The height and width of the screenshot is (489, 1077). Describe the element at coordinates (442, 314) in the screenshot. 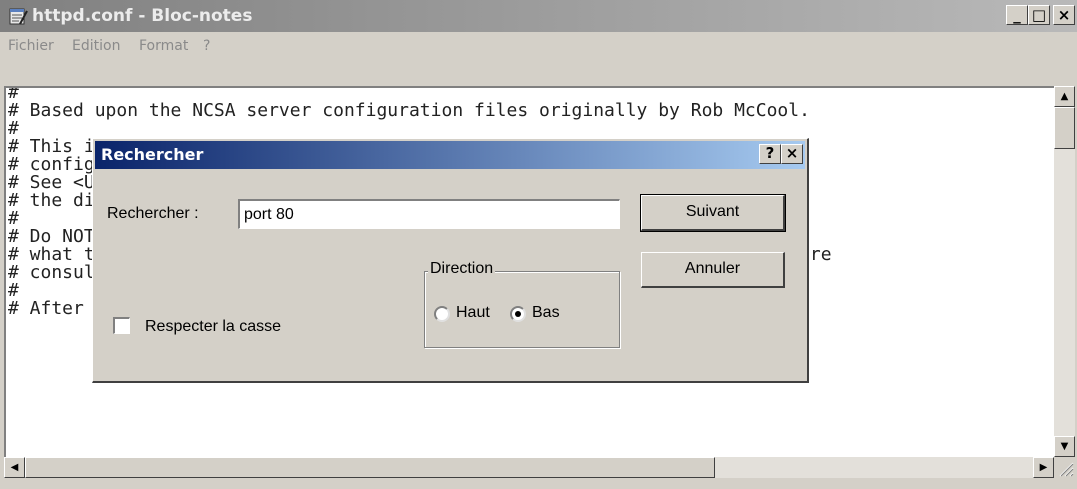

I see `direction-up-radio` at that location.